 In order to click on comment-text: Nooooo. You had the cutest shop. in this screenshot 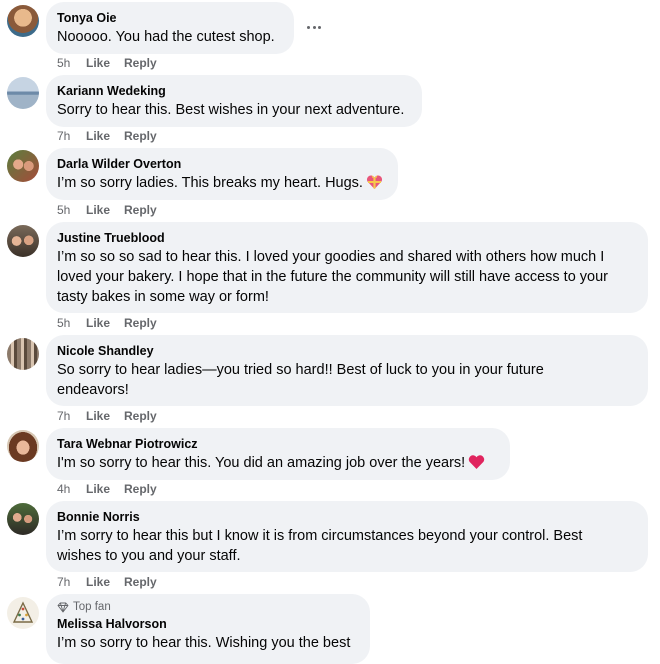, I will do `click(166, 37)`.